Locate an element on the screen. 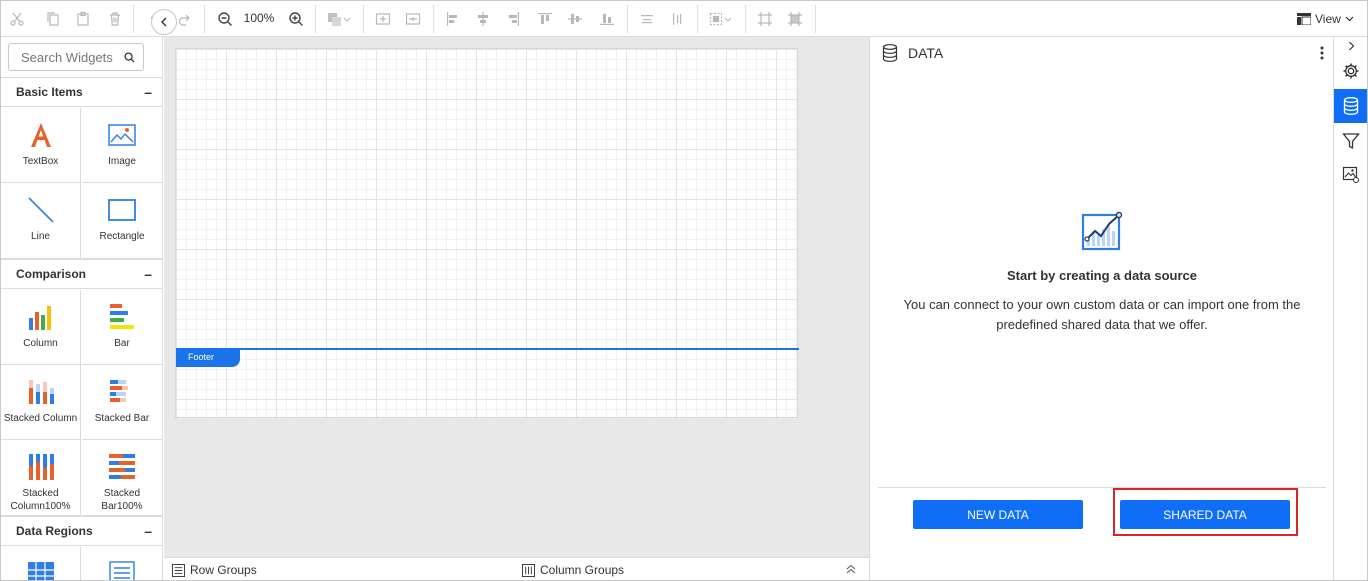 The width and height of the screenshot is (1368, 581). expand-rail-button is located at coordinates (1350, 46).